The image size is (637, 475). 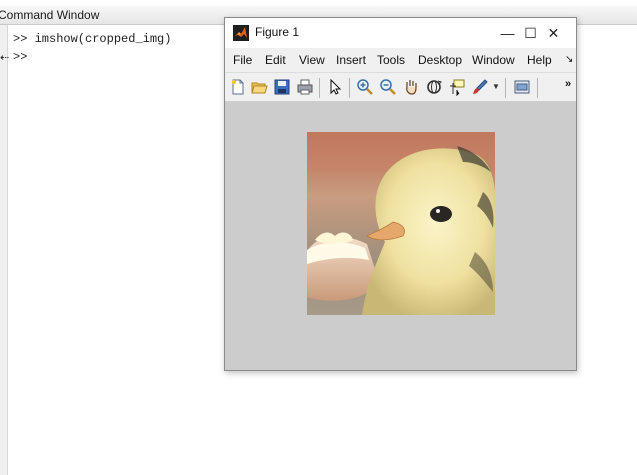 What do you see at coordinates (50, 15) in the screenshot?
I see `command-window-title: Command Window` at bounding box center [50, 15].